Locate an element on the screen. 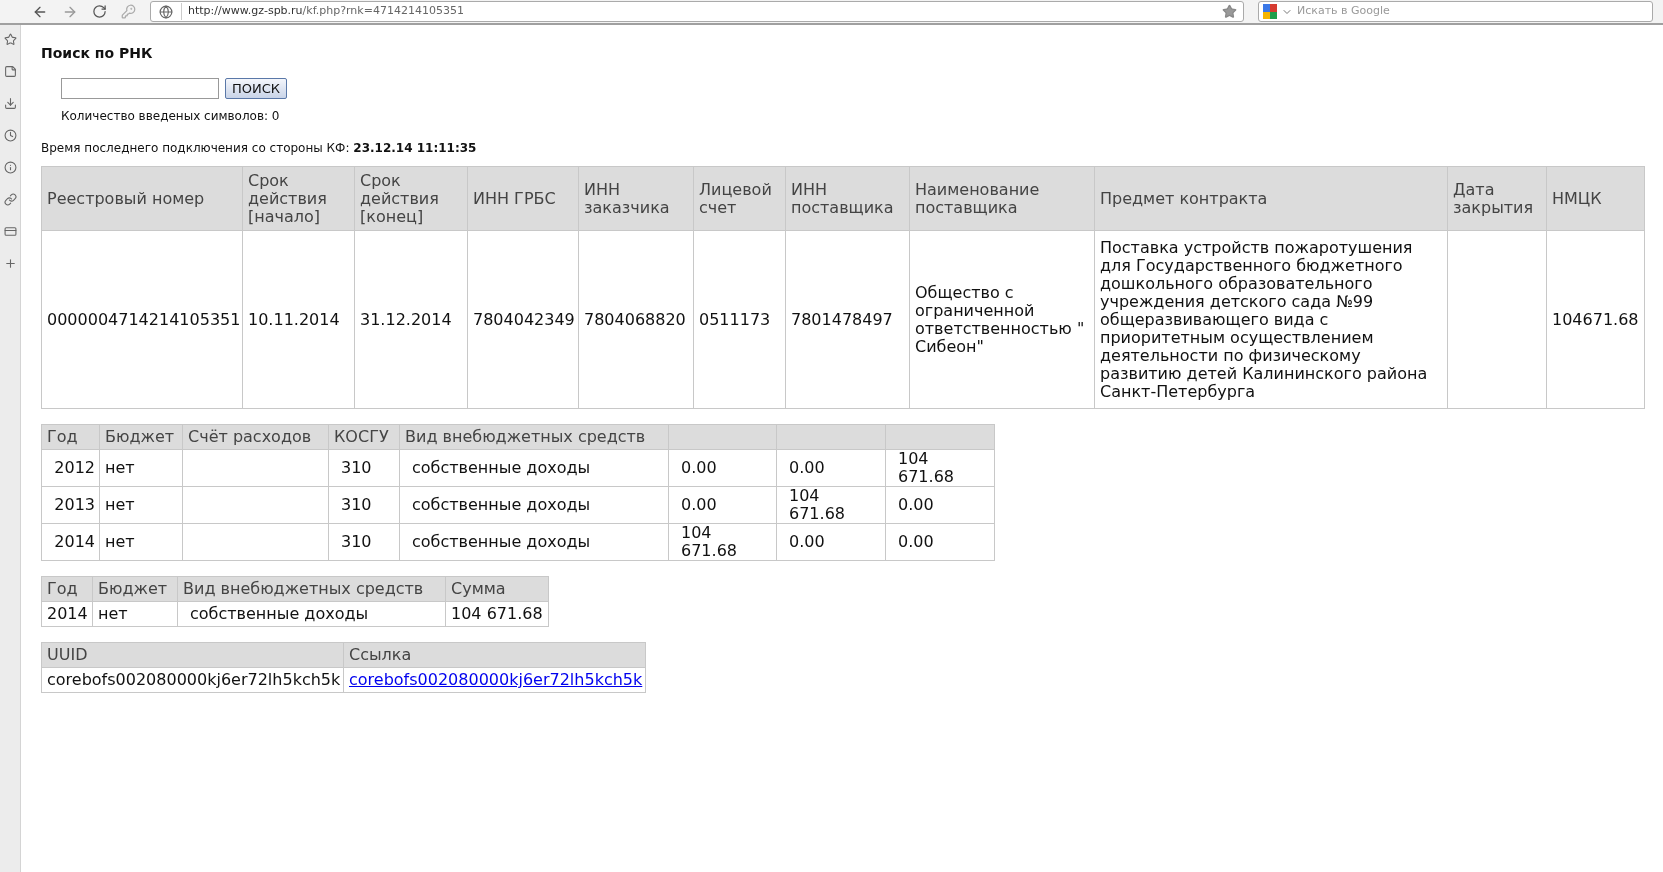 The image size is (1663, 872). url-text: http://www.gz-spb.ru/kf.php?rnk=4714214105351 is located at coordinates (322, 11).